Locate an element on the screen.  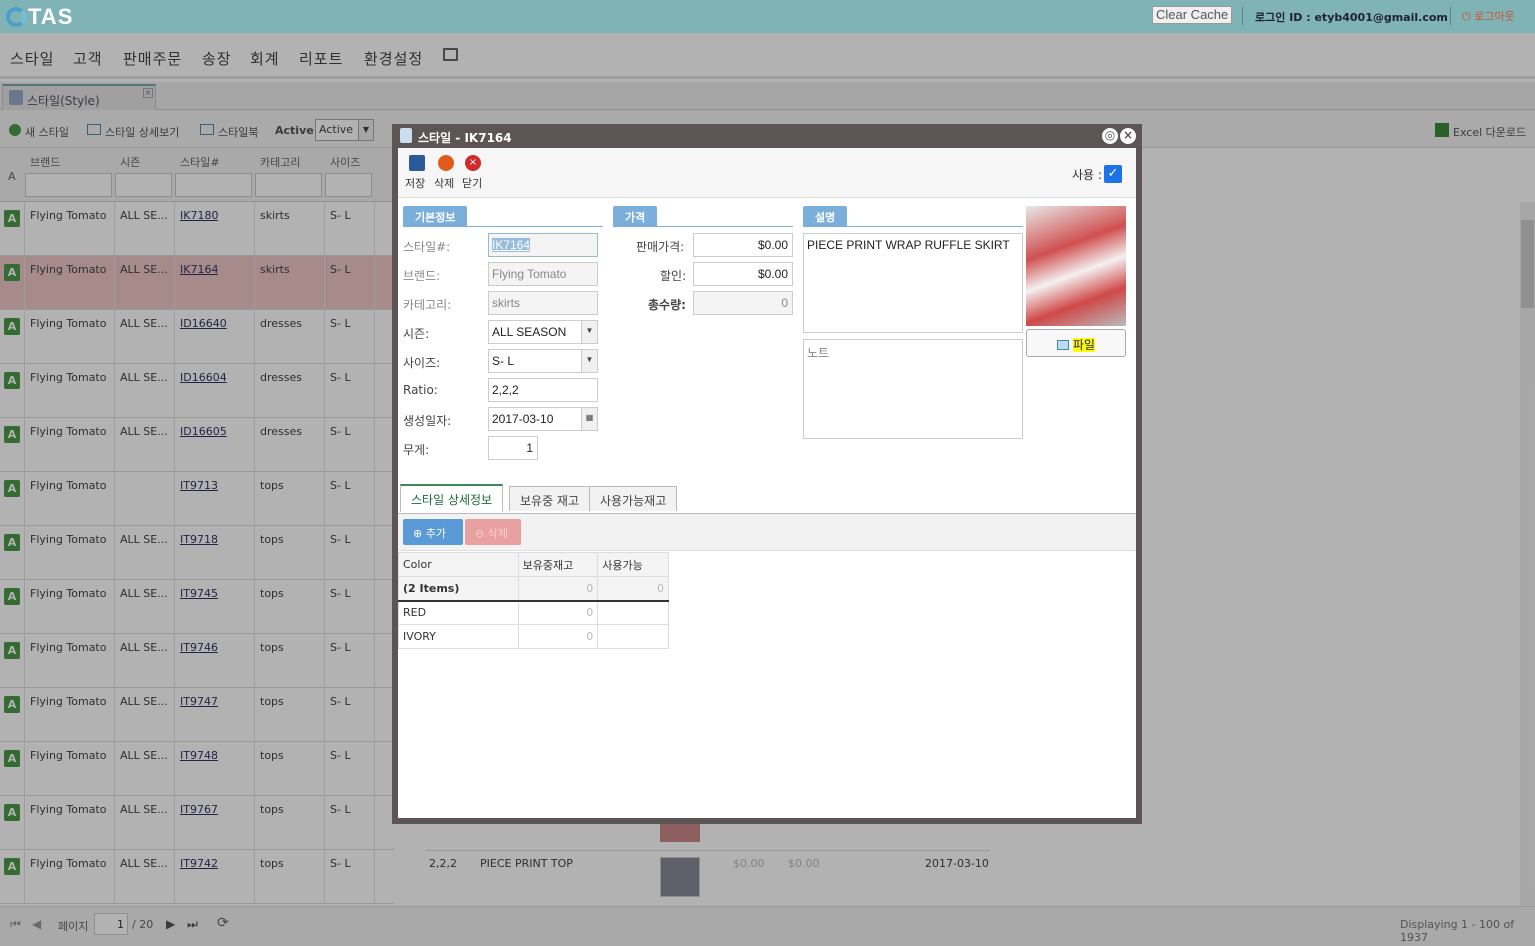
color-cell: RED is located at coordinates (458, 612).